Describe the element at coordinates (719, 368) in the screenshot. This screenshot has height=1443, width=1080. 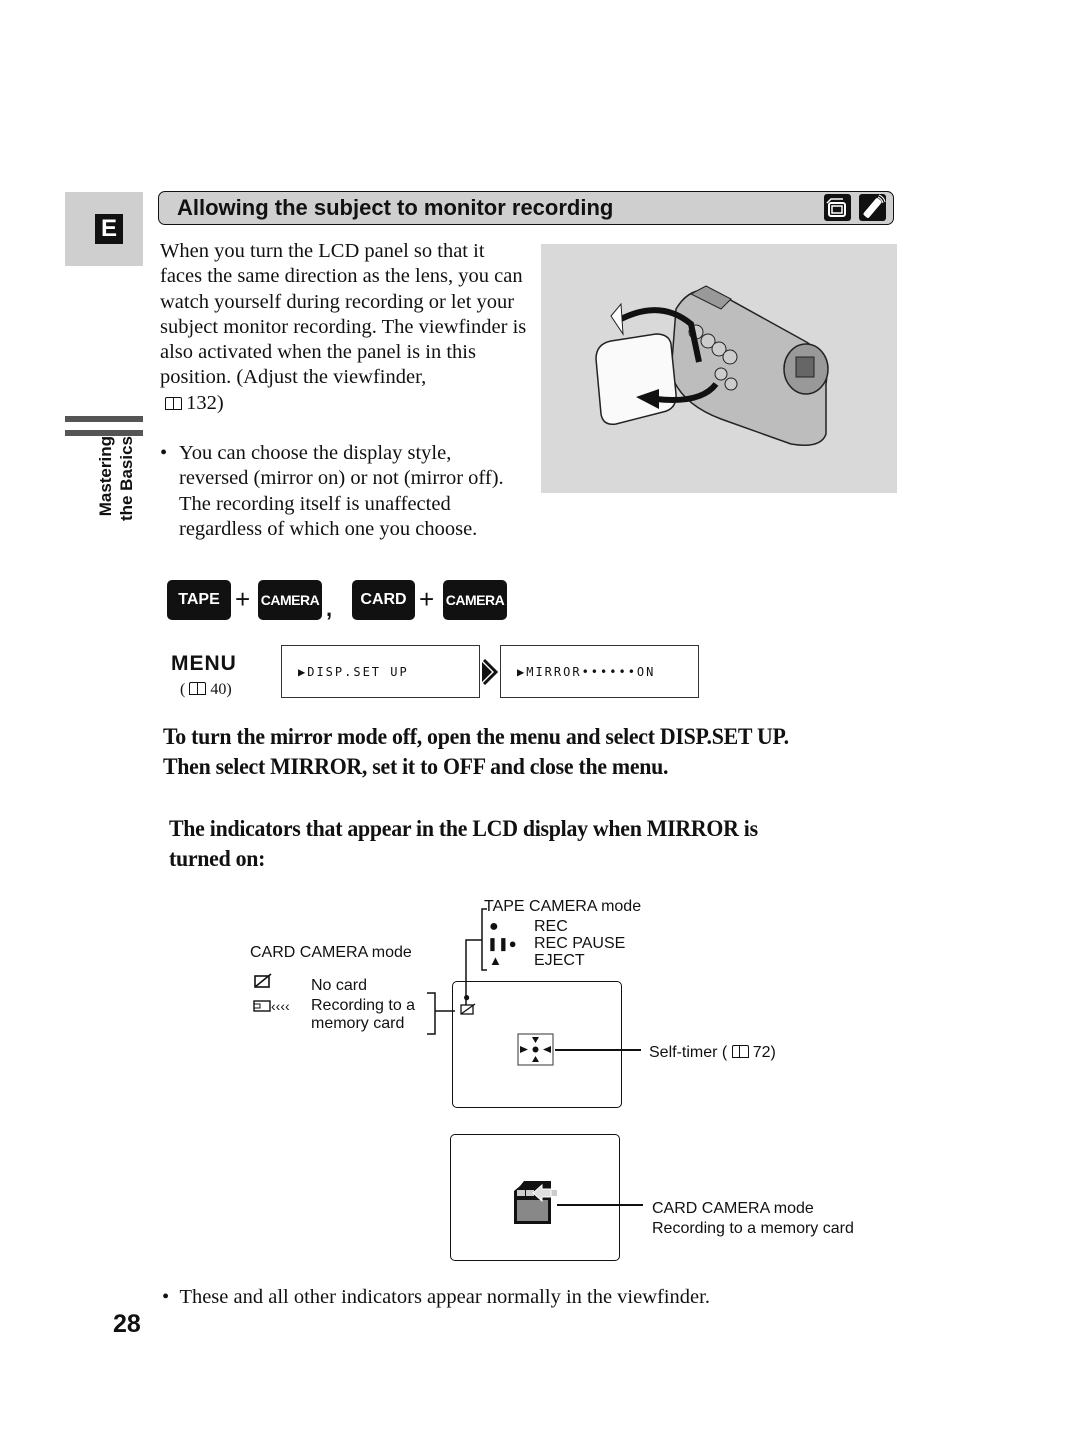
I see `camcorder-illustration` at that location.